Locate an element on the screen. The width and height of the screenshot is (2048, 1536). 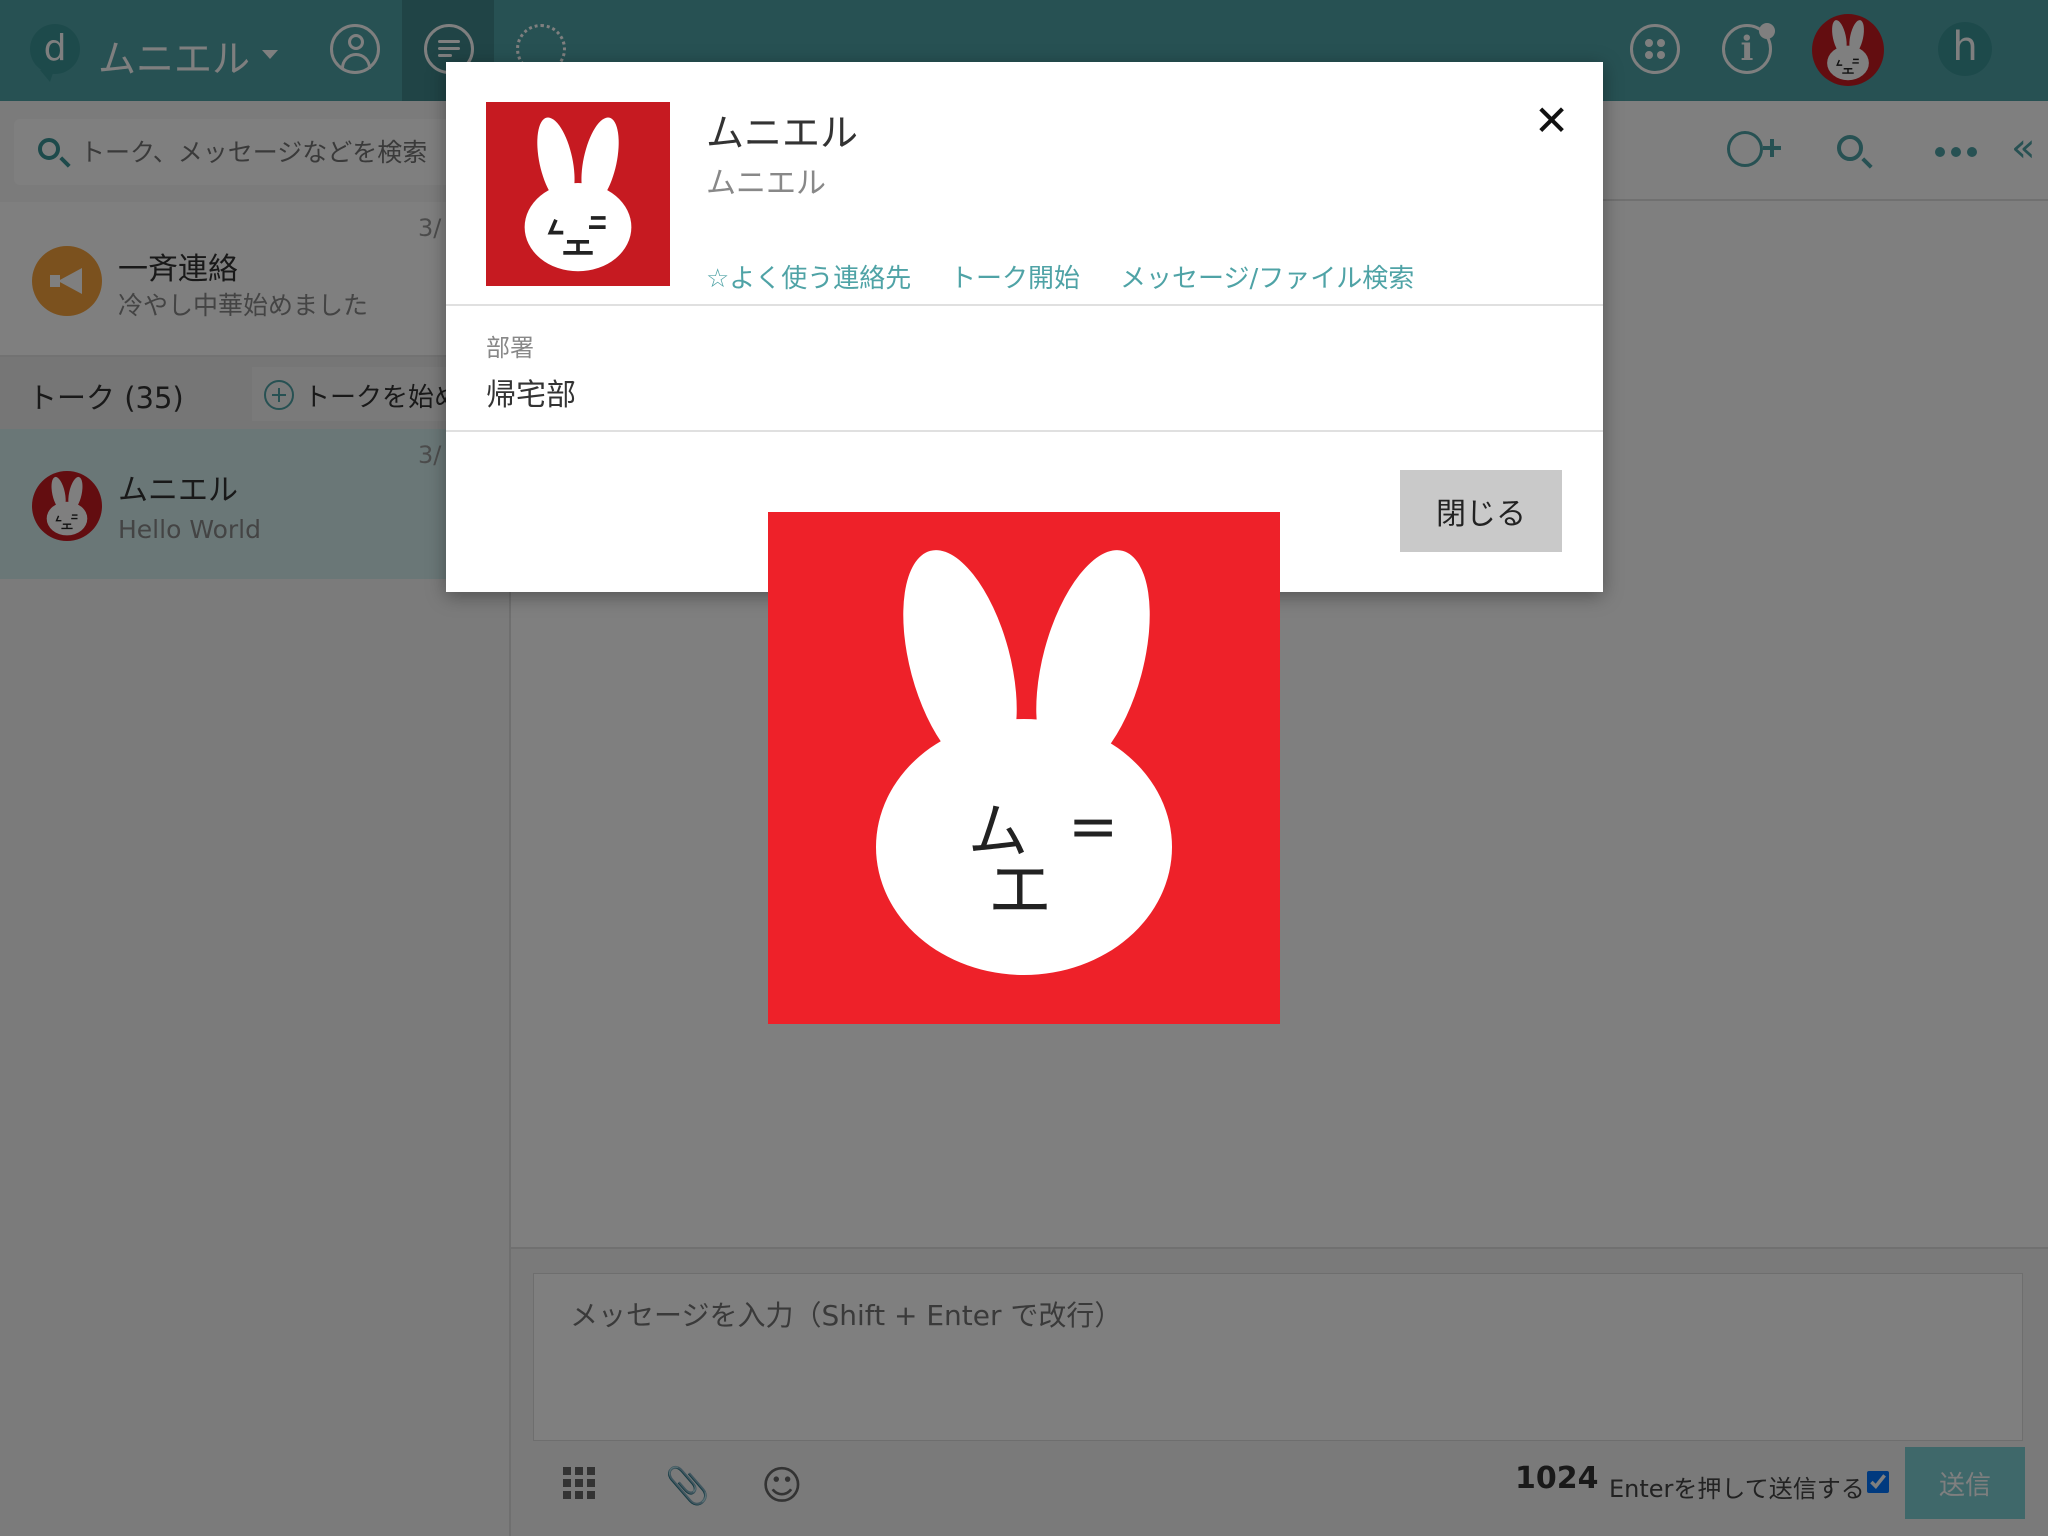
department-value: 帰宅部 is located at coordinates (531, 395).